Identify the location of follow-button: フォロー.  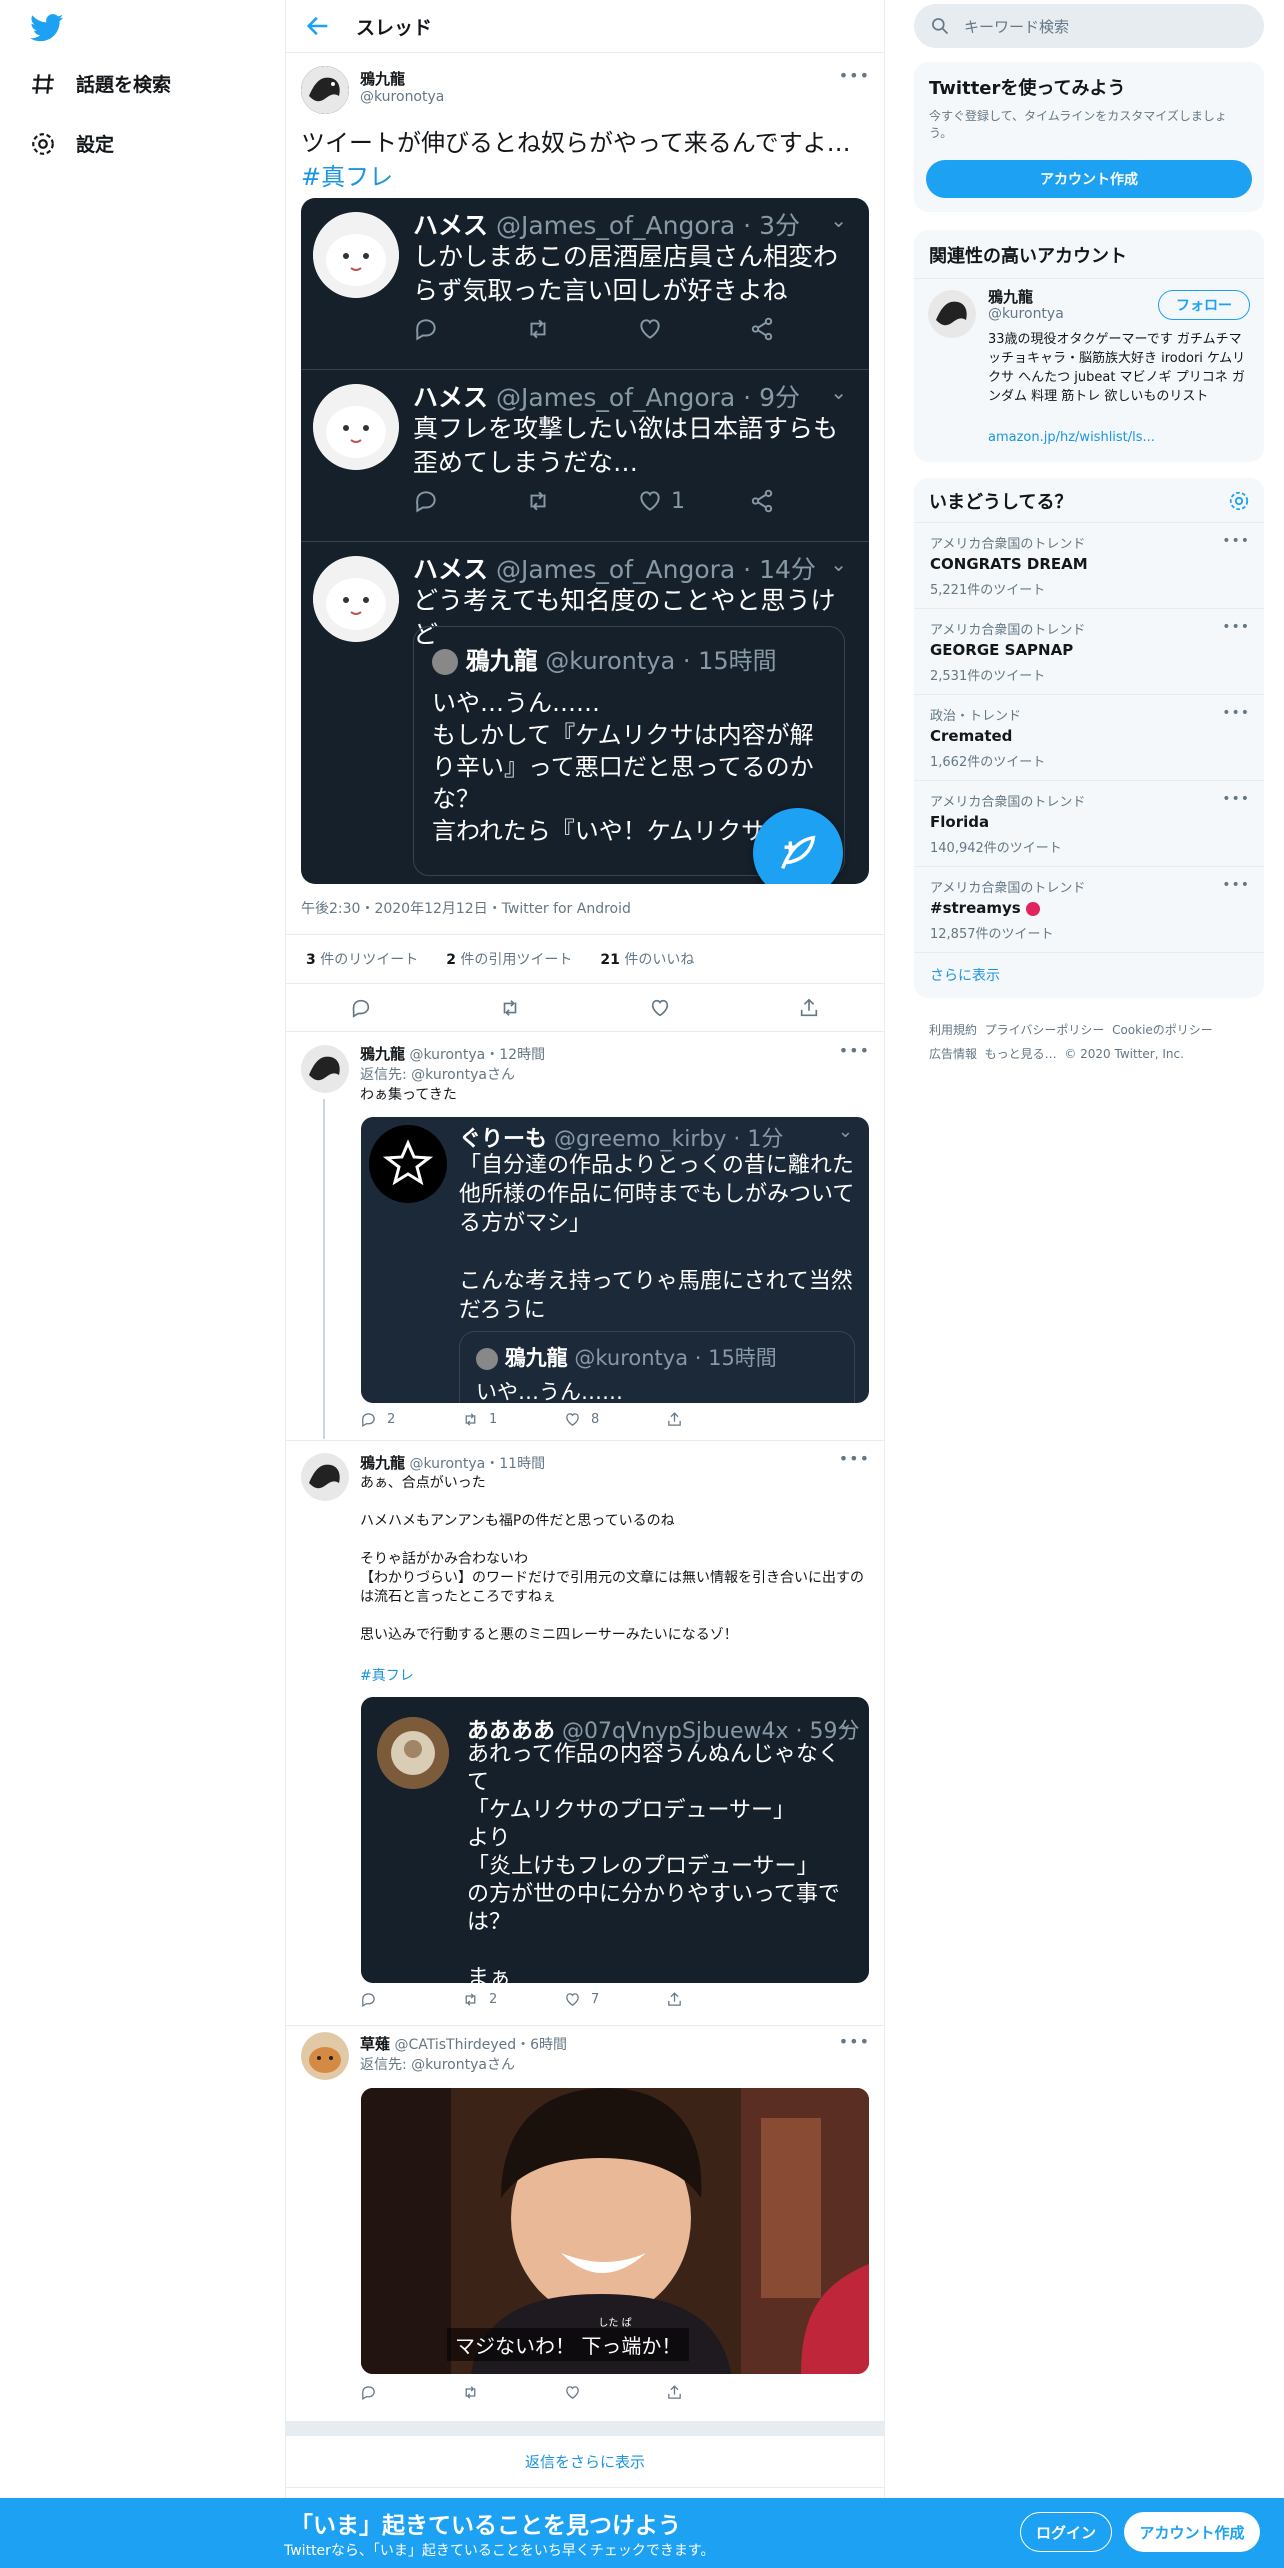
(1204, 305).